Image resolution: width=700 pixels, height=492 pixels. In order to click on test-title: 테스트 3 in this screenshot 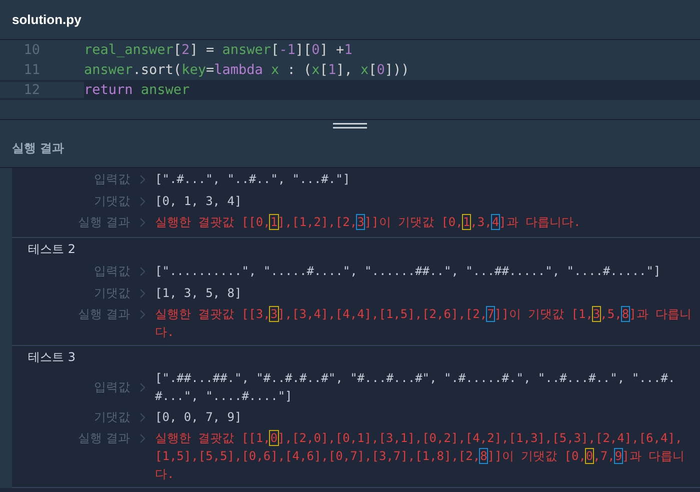, I will do `click(51, 357)`.